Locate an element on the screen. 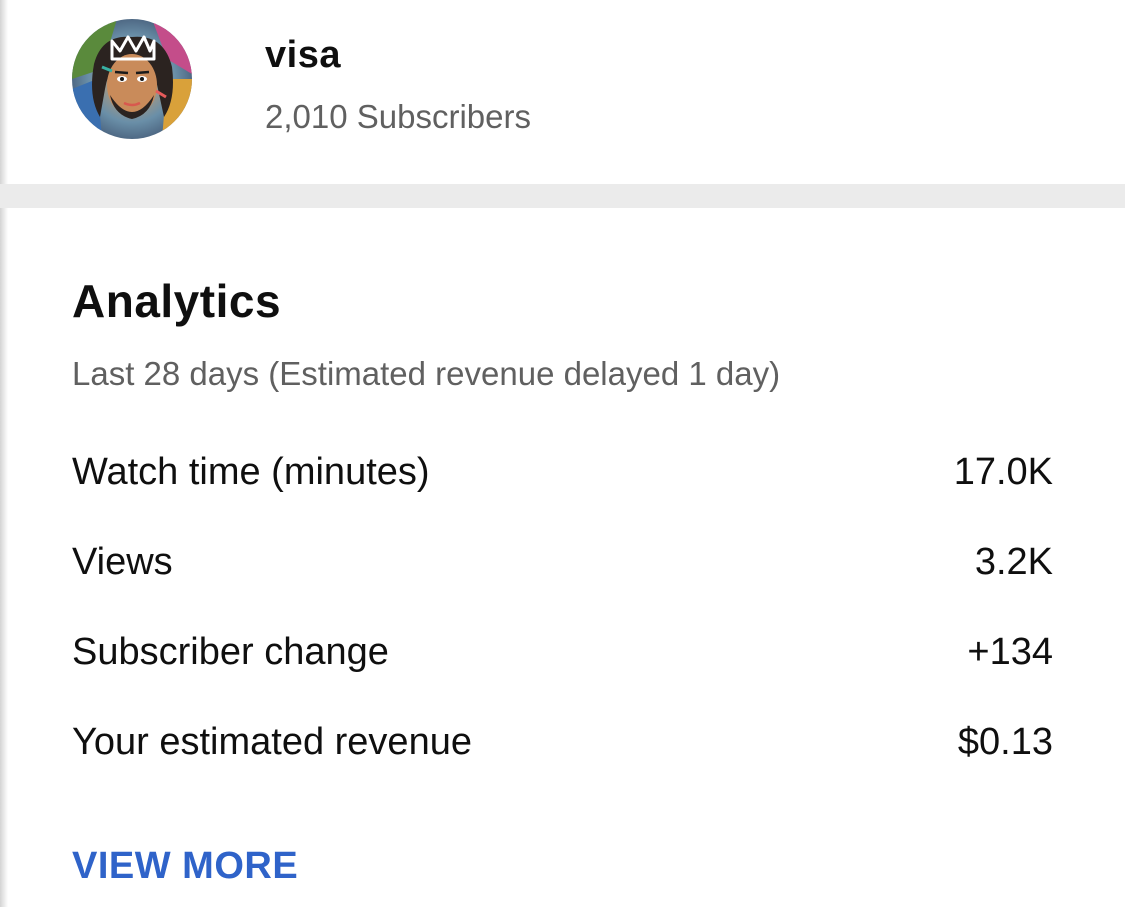 The width and height of the screenshot is (1125, 907). metric-label: Views is located at coordinates (122, 562).